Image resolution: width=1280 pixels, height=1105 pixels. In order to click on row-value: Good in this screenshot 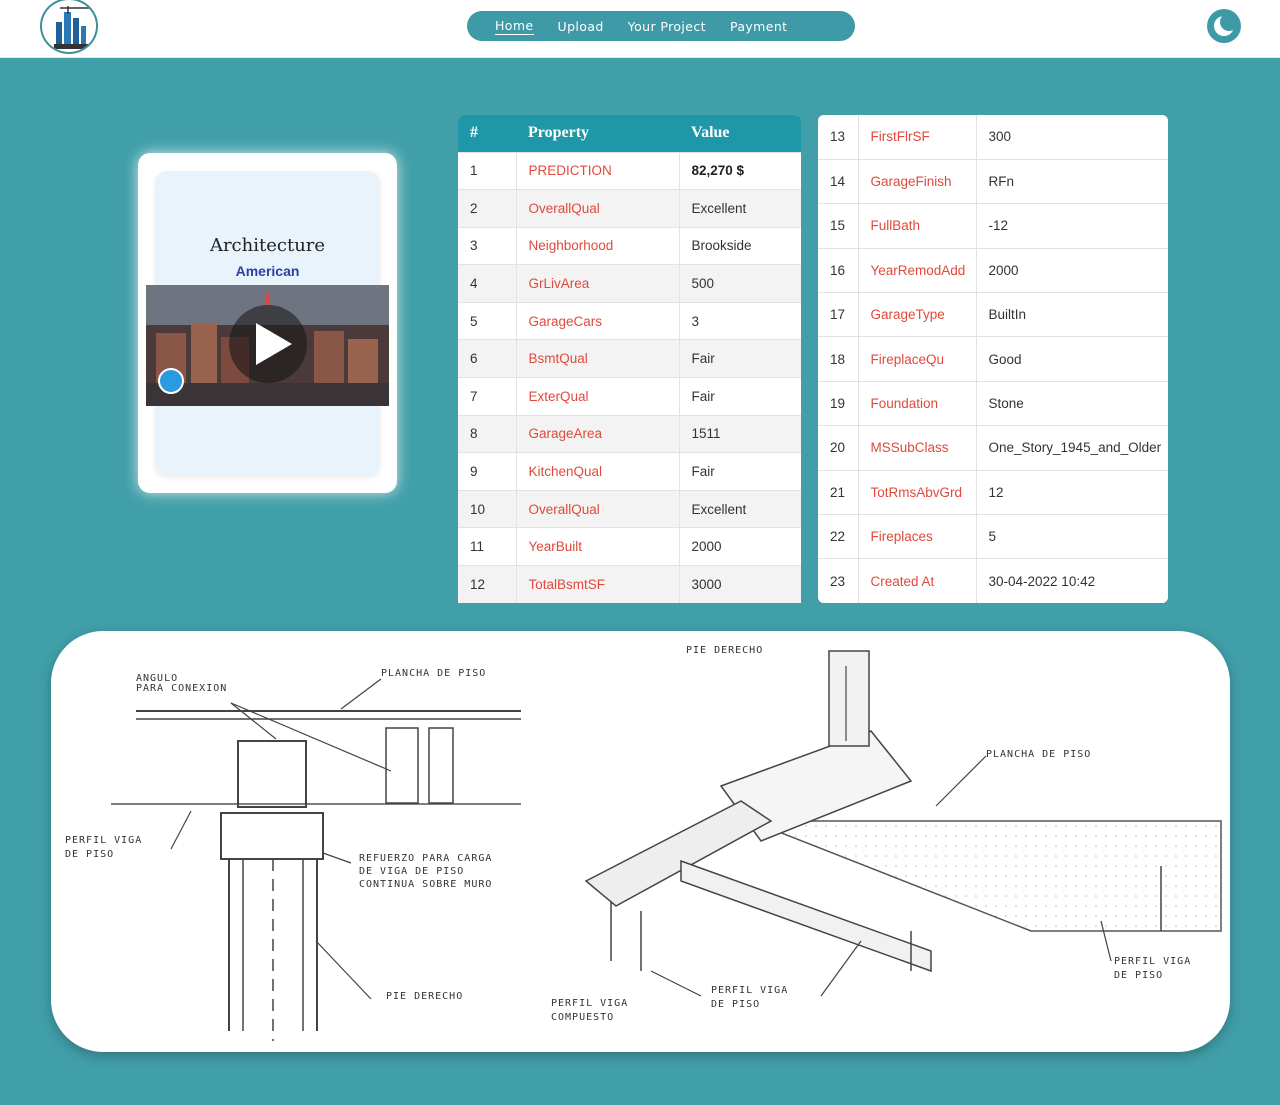, I will do `click(1072, 359)`.